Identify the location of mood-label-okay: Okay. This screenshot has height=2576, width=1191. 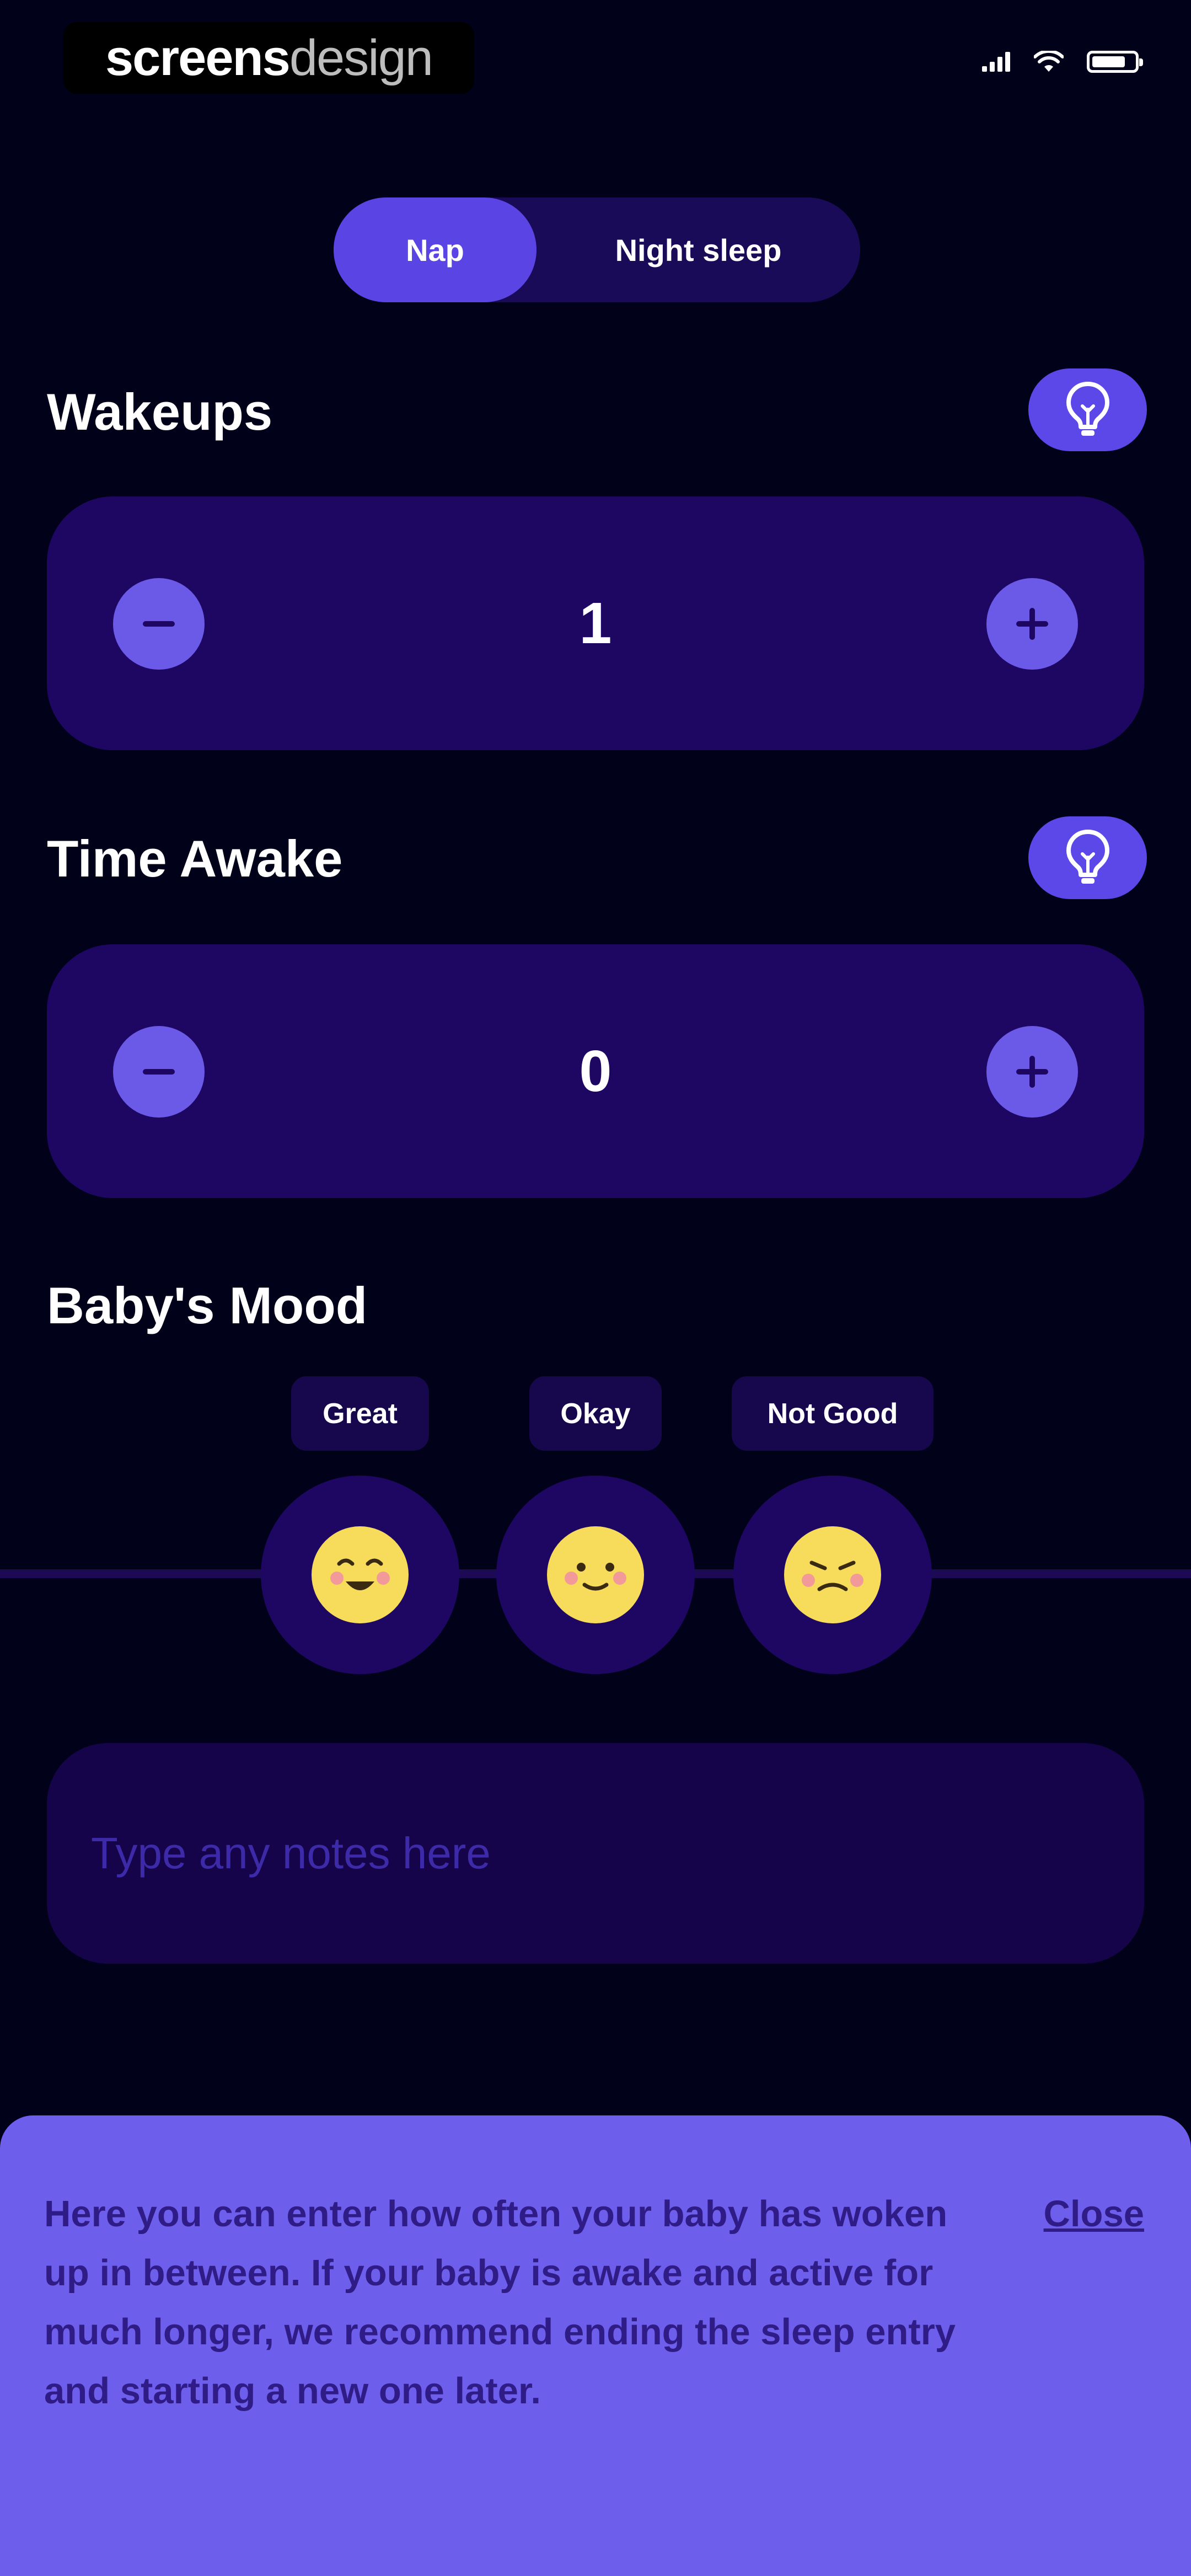
(595, 1413).